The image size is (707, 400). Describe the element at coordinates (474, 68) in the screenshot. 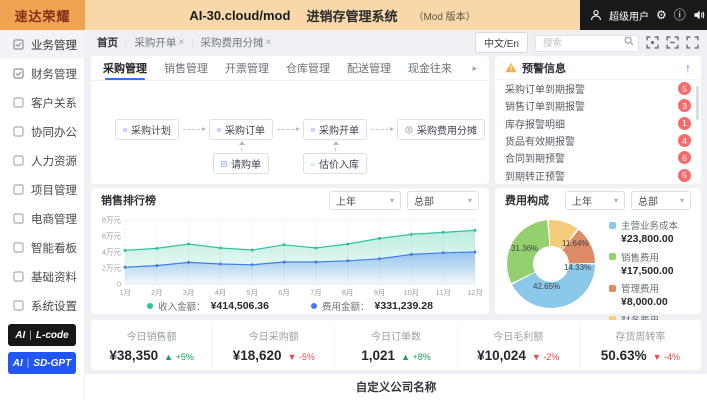

I see `arrow-right-icon: ▸` at that location.